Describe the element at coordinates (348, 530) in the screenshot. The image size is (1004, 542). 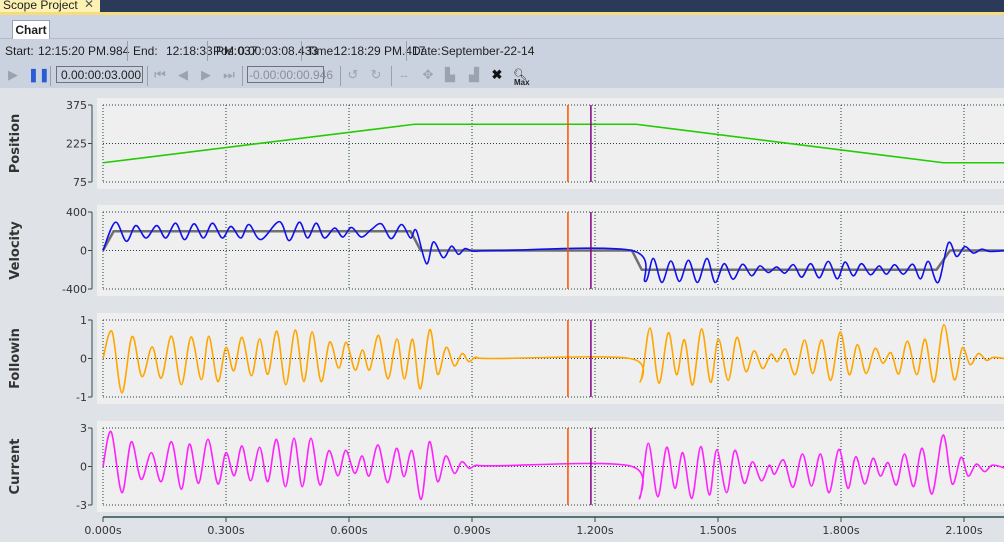
I see `x-tick-label: 0.600s` at that location.